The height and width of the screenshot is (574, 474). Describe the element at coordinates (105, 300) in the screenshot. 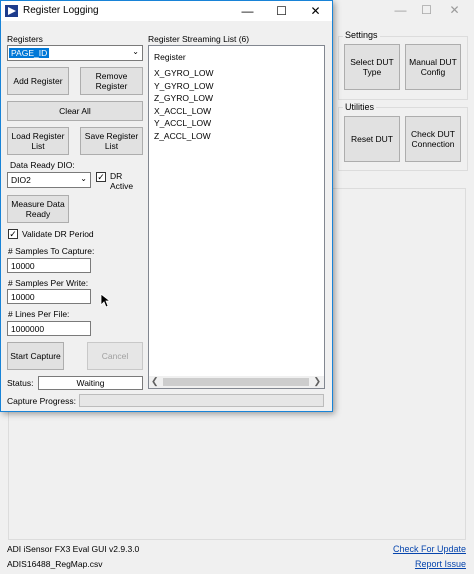

I see `mouse-cursor-icon` at that location.